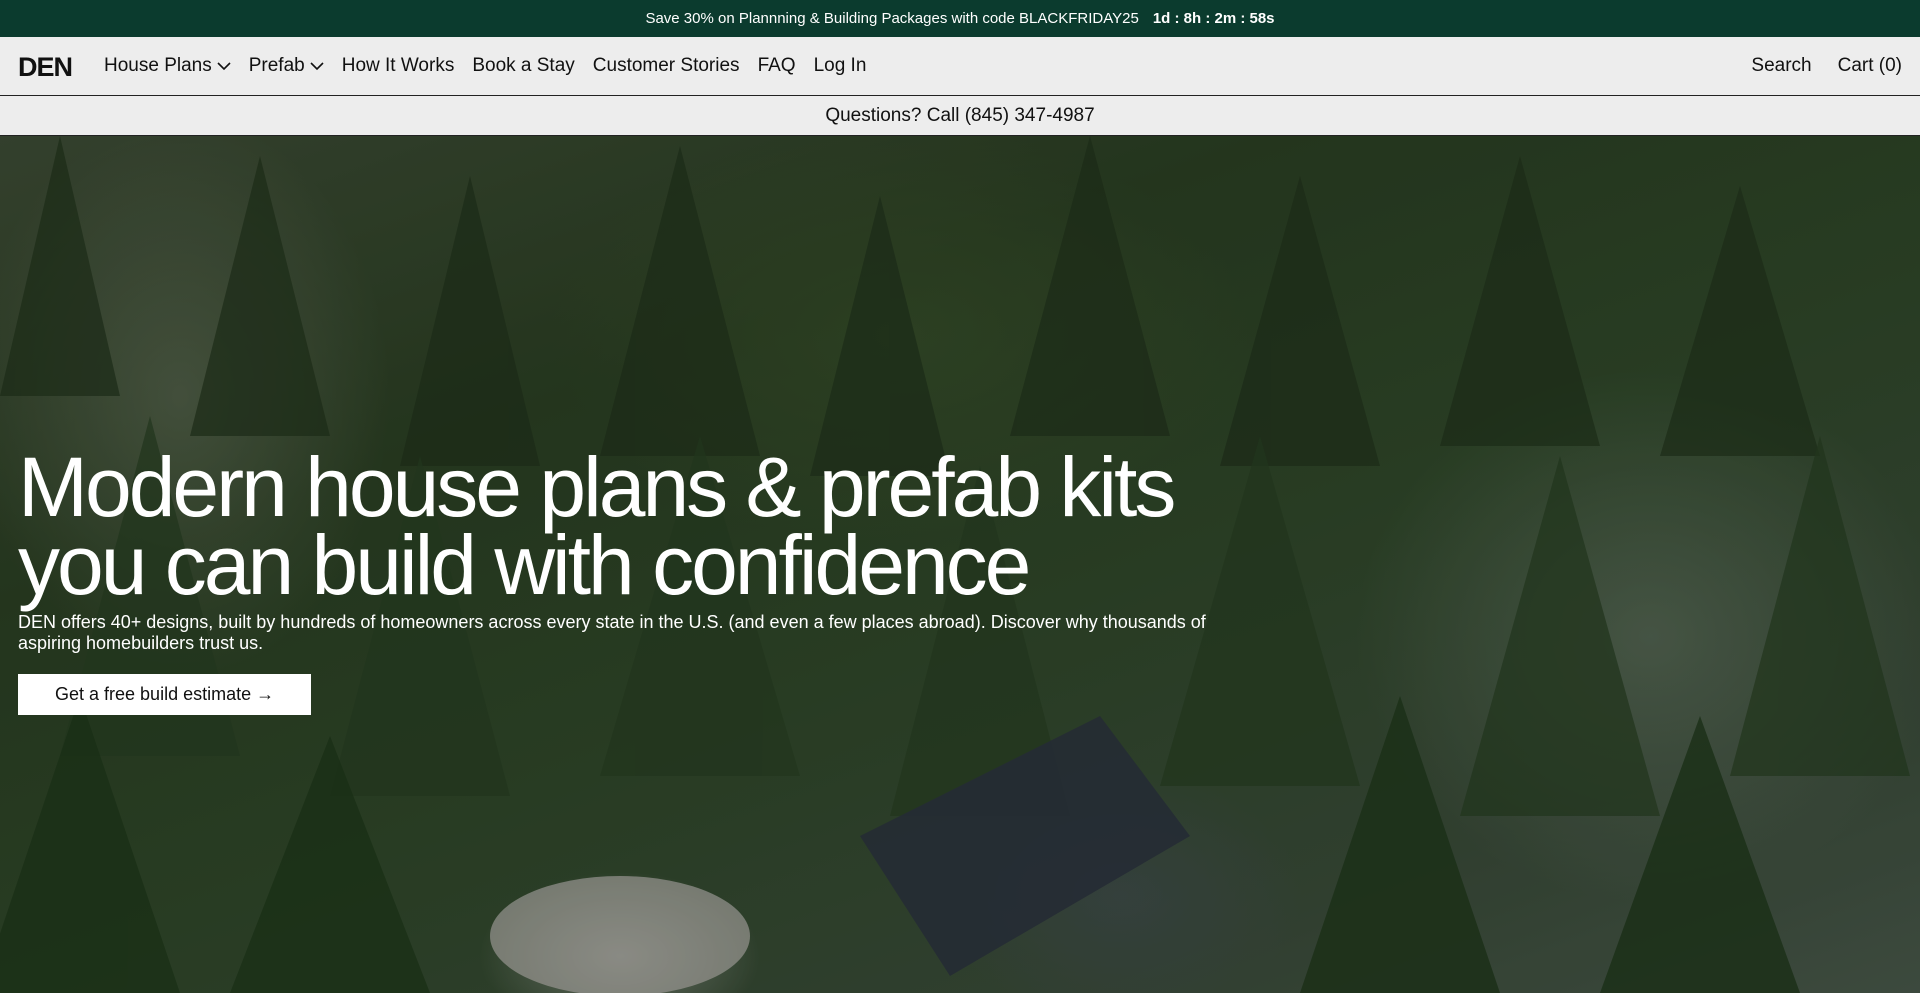  Describe the element at coordinates (276, 65) in the screenshot. I see `nav-prefab-label: Prefab` at that location.